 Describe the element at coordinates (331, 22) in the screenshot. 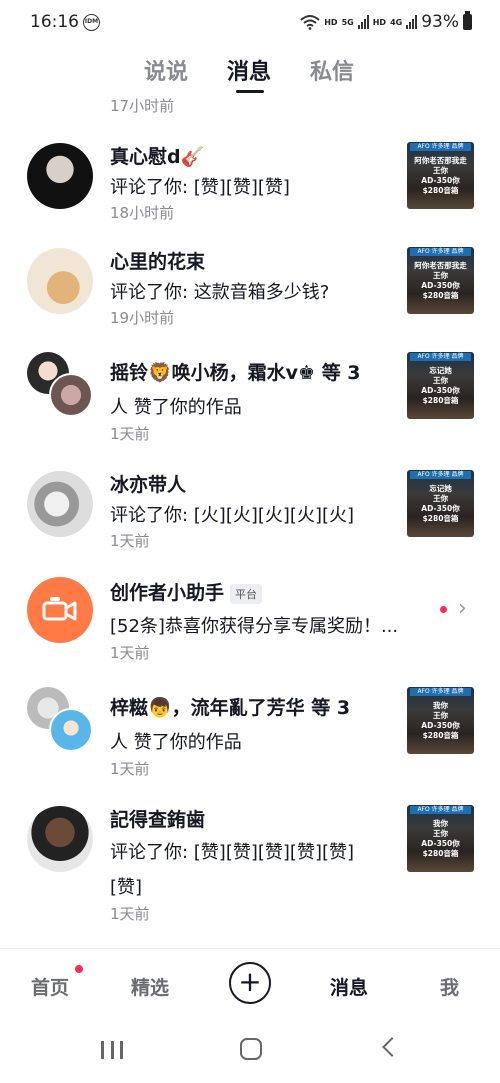

I see `wifi-hd-label: HD` at that location.